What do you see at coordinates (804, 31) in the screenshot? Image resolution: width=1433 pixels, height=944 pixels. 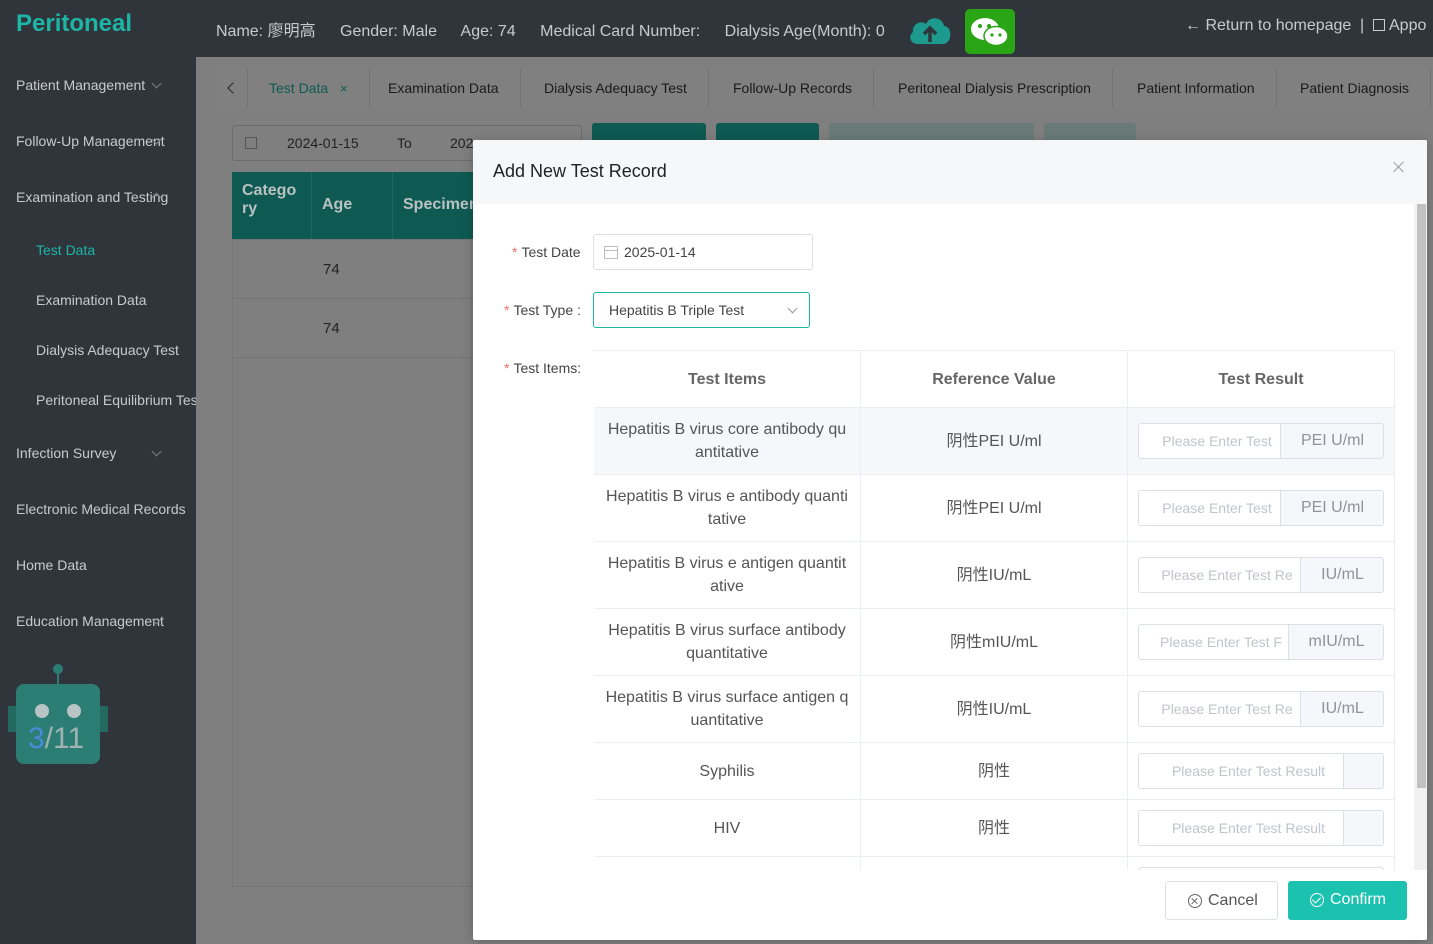 I see `dialysis-age: Dialysis Age(Month): 0` at bounding box center [804, 31].